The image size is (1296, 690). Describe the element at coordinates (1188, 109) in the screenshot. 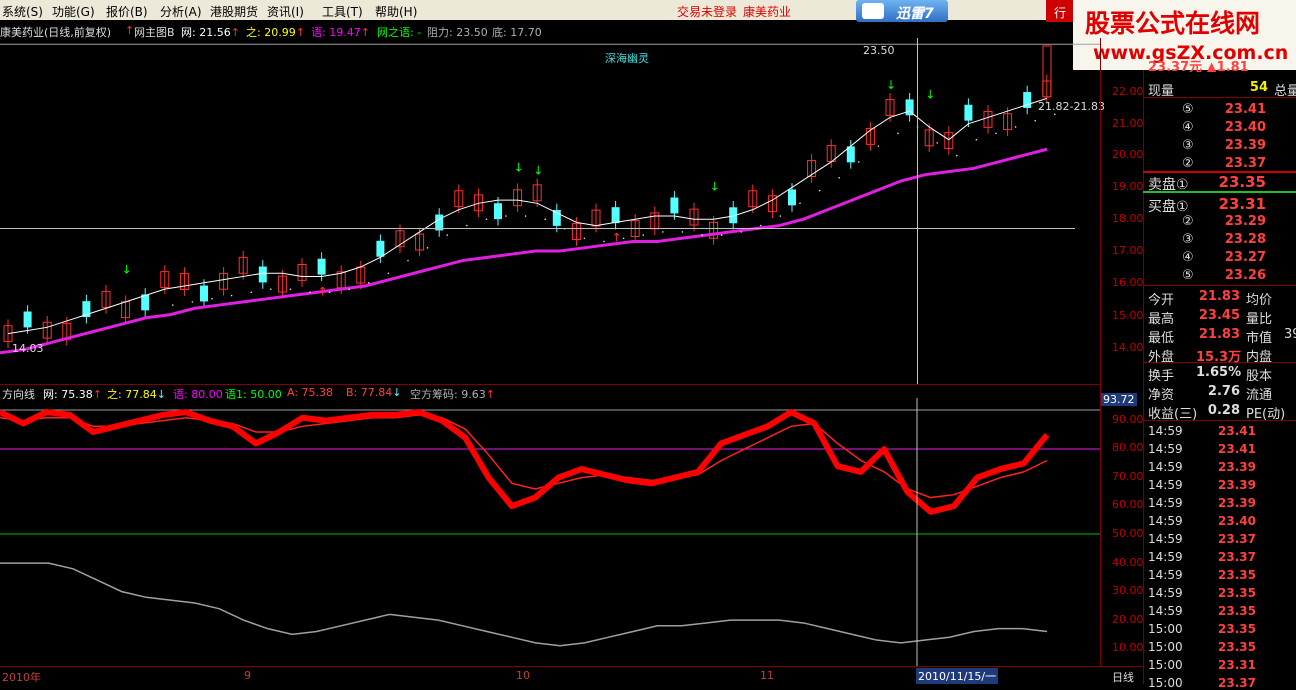

I see `sell-level-label: ⑤` at that location.